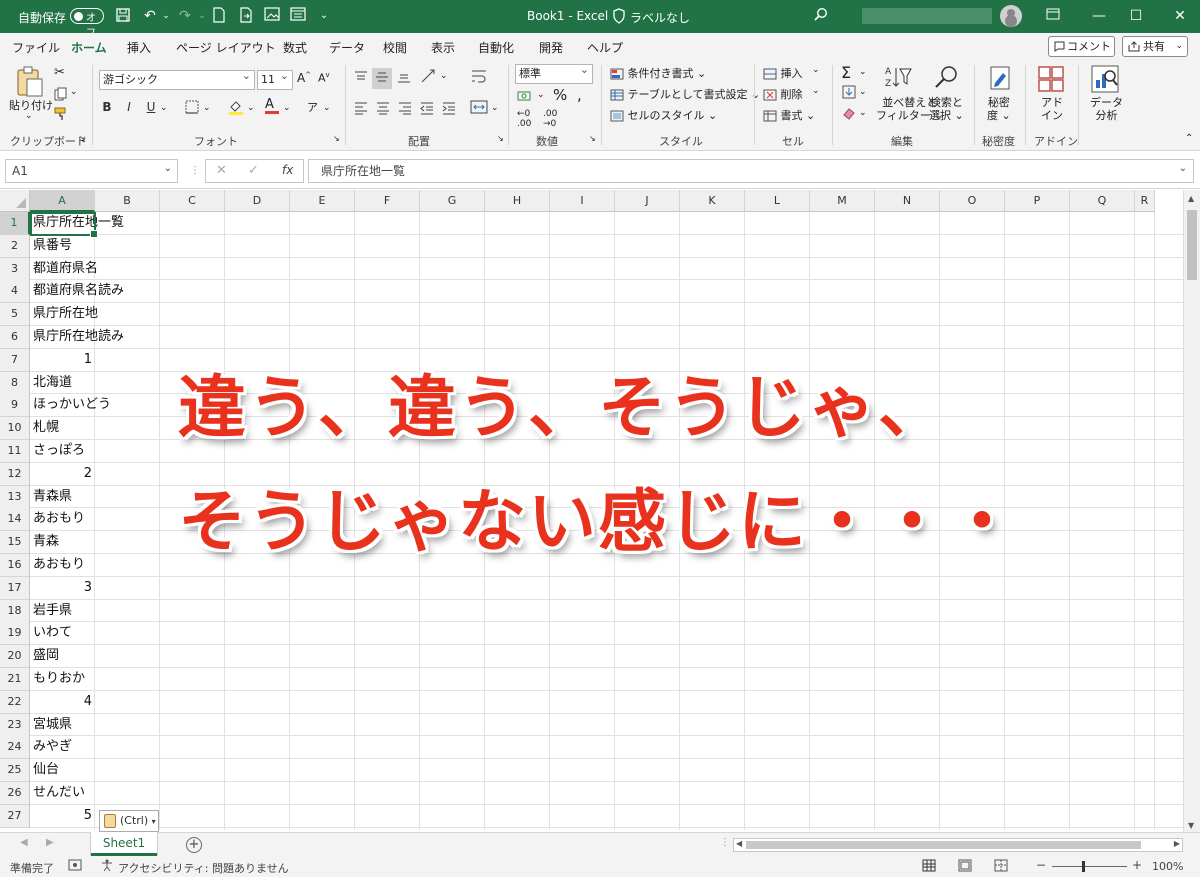 The width and height of the screenshot is (1200, 877). I want to click on cell-a7: 1, so click(62, 360).